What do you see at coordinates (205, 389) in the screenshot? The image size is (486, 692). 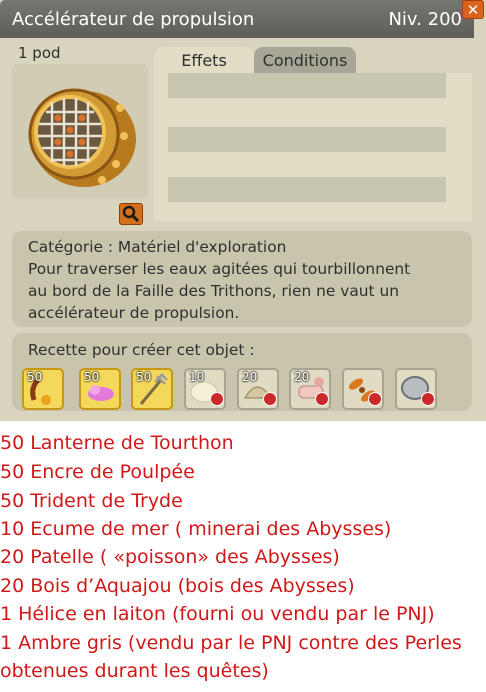 I see `ingredient-slot: 10` at bounding box center [205, 389].